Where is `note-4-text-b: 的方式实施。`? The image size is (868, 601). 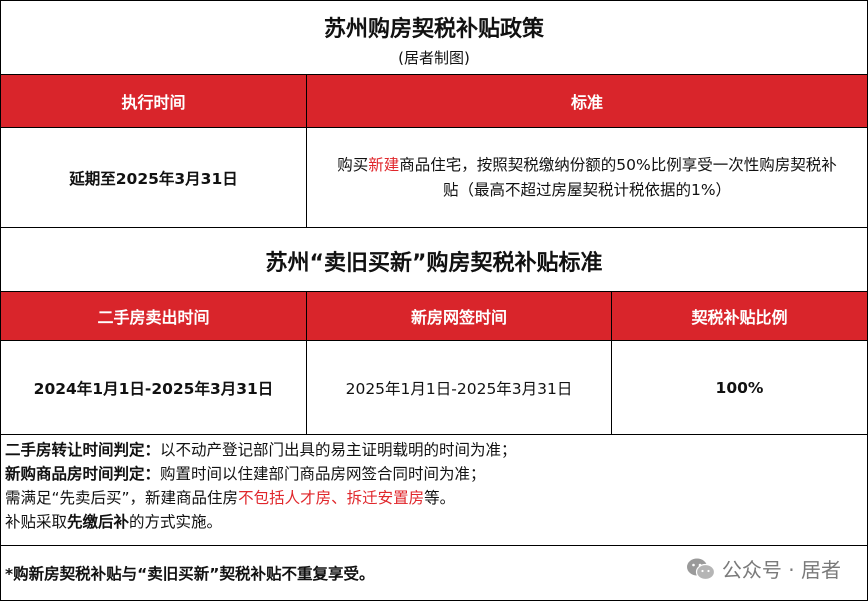 note-4-text-b: 的方式实施。 is located at coordinates (176, 522).